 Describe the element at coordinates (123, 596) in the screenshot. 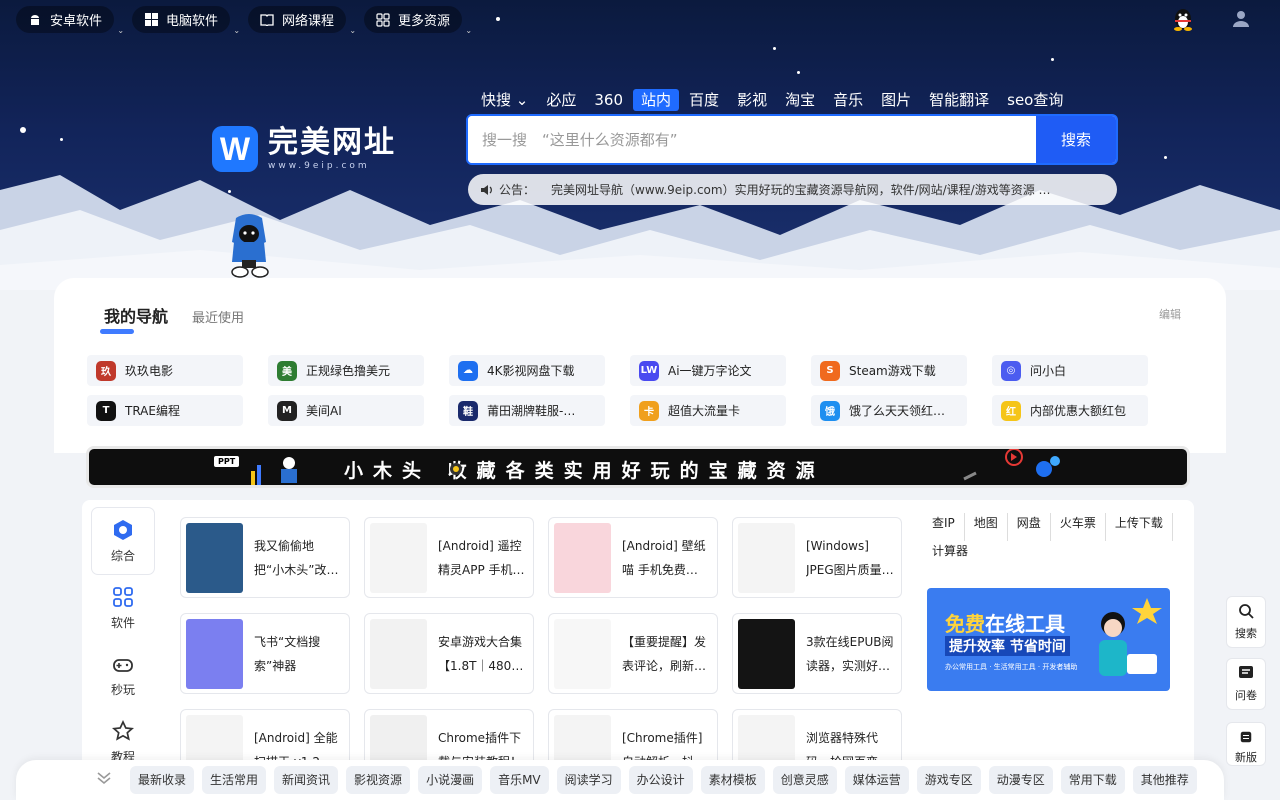

I see `apps-icon` at that location.